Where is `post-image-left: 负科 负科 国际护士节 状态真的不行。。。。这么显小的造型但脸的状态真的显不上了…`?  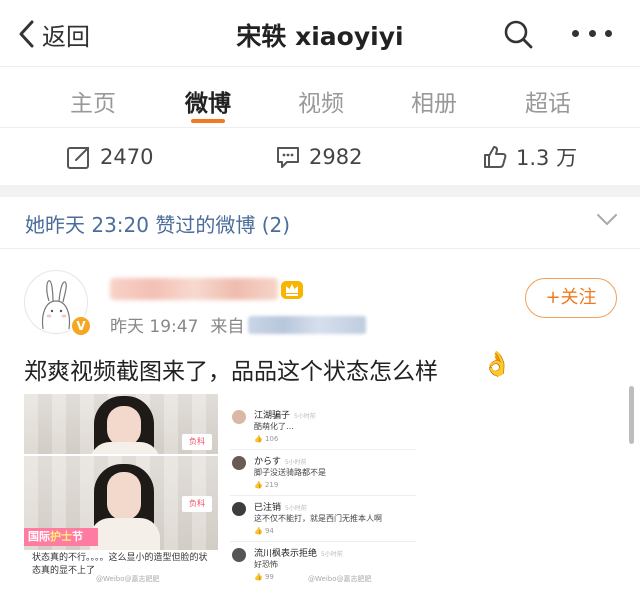 post-image-left: 负科 负科 国际护士节 状态真的不行。。。。这么显小的造型但脸的状态真的显不上了… is located at coordinates (121, 490).